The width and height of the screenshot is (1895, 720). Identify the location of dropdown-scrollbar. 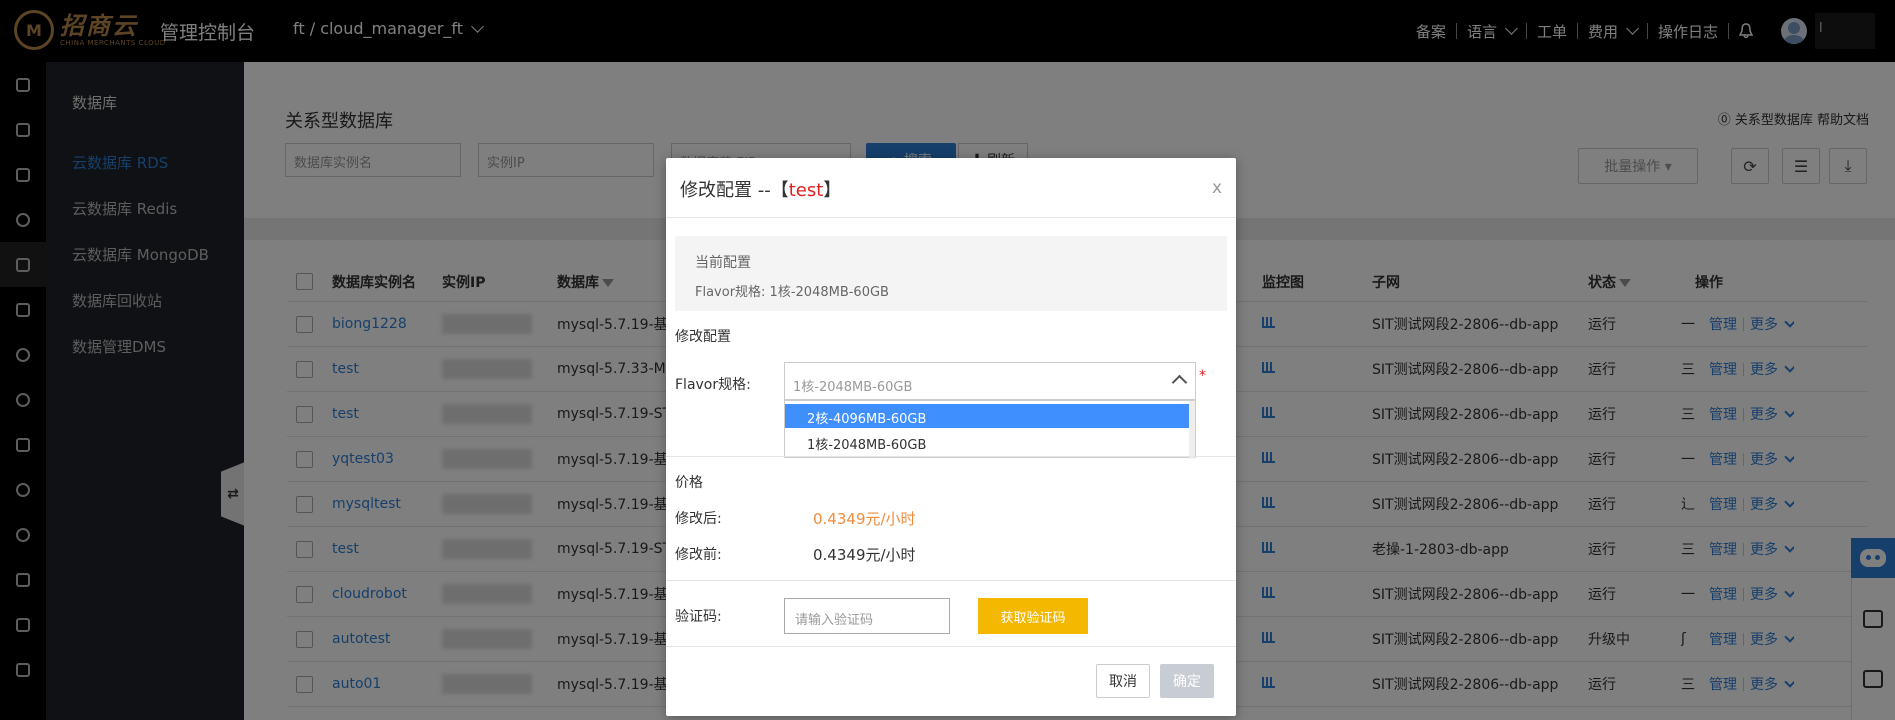
(1192, 430).